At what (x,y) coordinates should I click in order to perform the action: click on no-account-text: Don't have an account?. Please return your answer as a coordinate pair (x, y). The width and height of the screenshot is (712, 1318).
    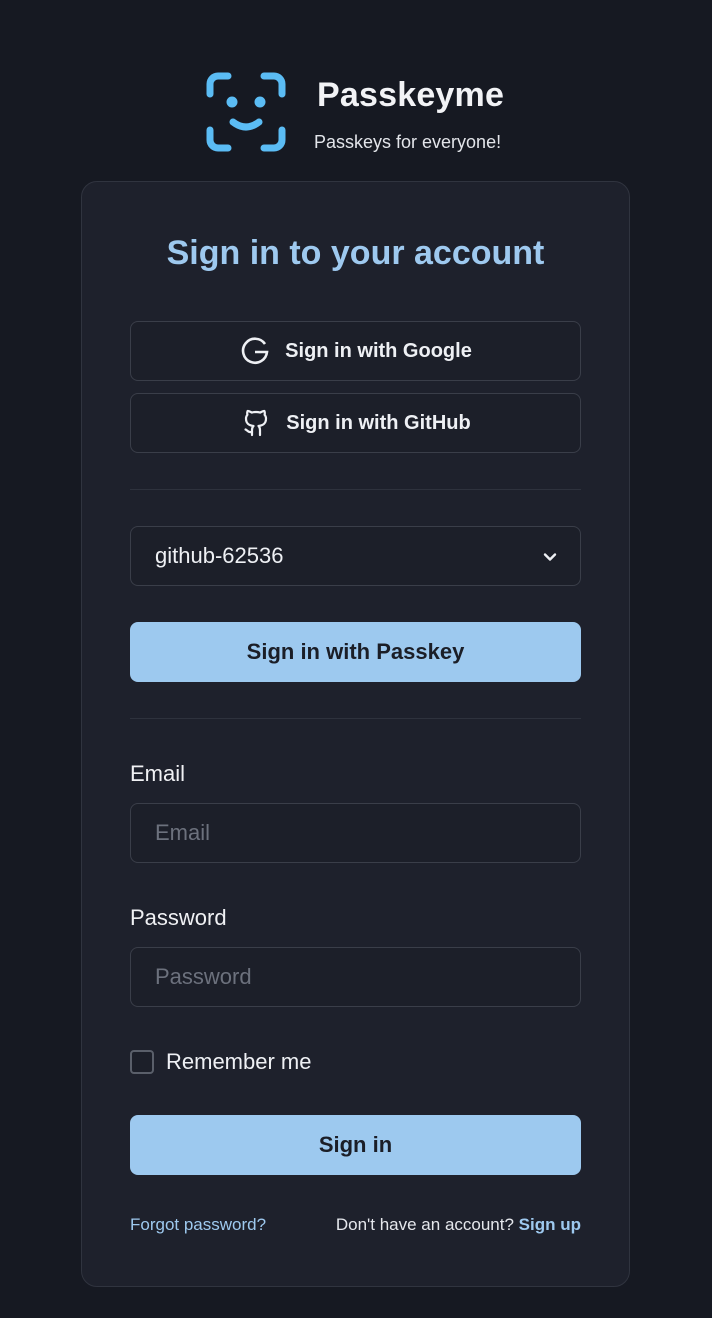
    Looking at the image, I should click on (424, 1224).